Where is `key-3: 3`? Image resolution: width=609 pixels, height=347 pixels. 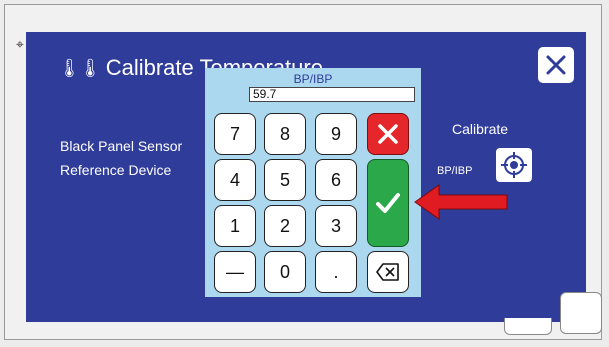 key-3: 3 is located at coordinates (336, 226).